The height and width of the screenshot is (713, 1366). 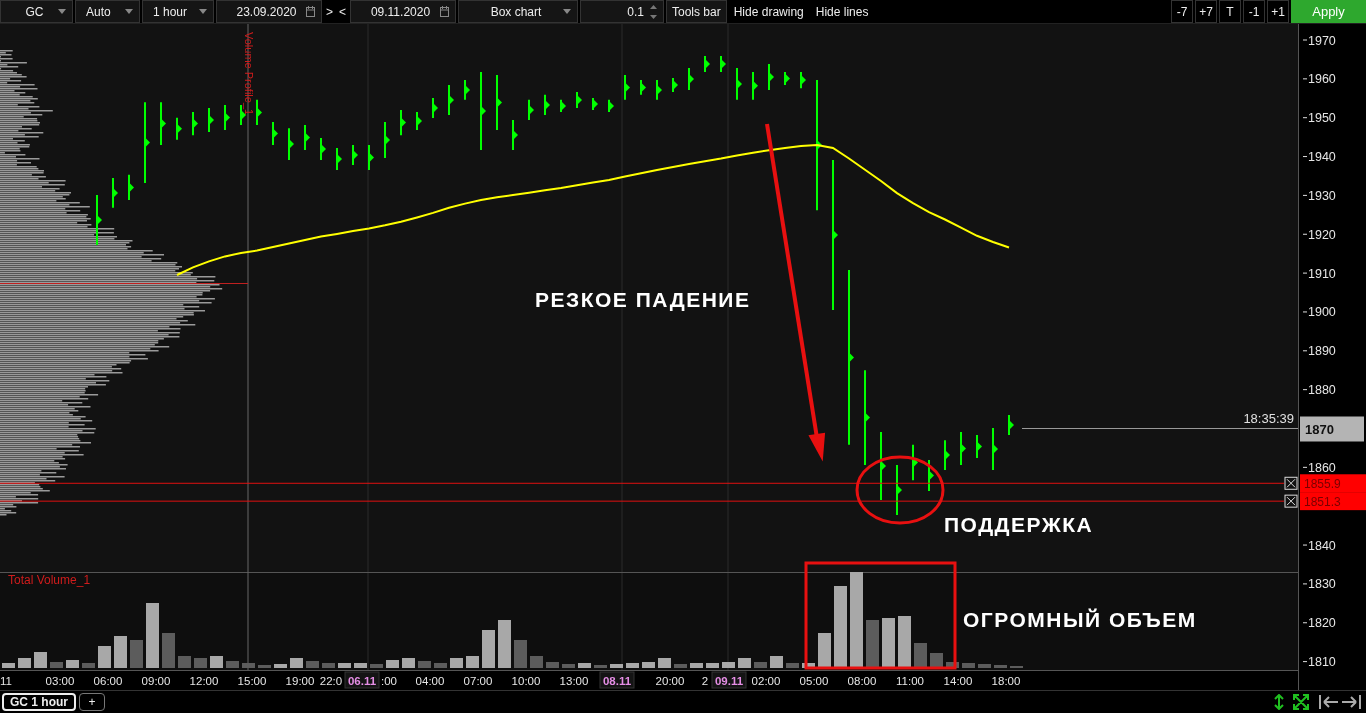 What do you see at coordinates (444, 11) in the screenshot?
I see `calendar-icon` at bounding box center [444, 11].